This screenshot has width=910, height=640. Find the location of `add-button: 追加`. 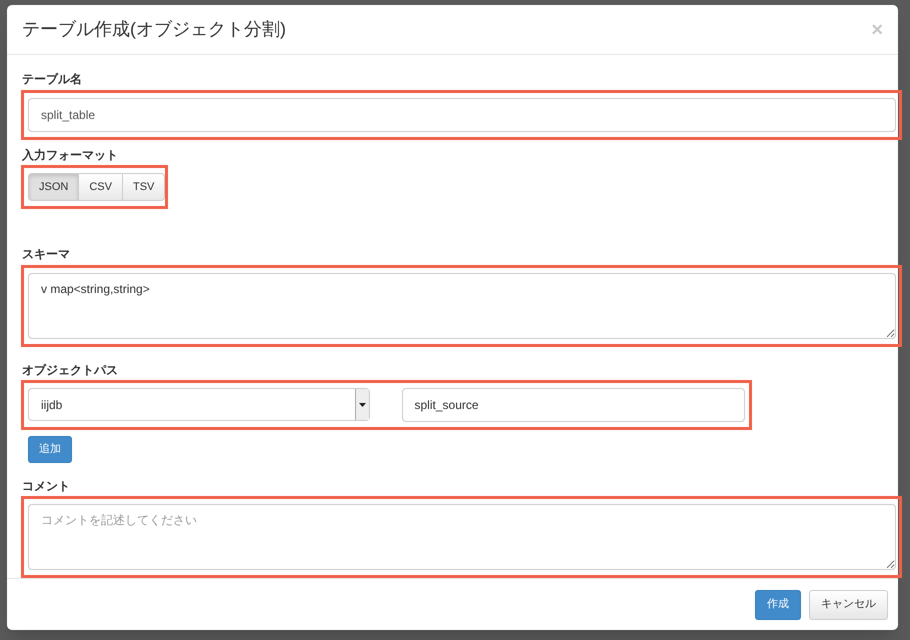

add-button: 追加 is located at coordinates (50, 450).